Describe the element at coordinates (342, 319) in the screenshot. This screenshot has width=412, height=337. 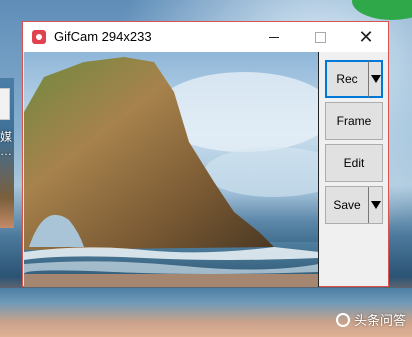
I see `watermark-logo-icon` at that location.